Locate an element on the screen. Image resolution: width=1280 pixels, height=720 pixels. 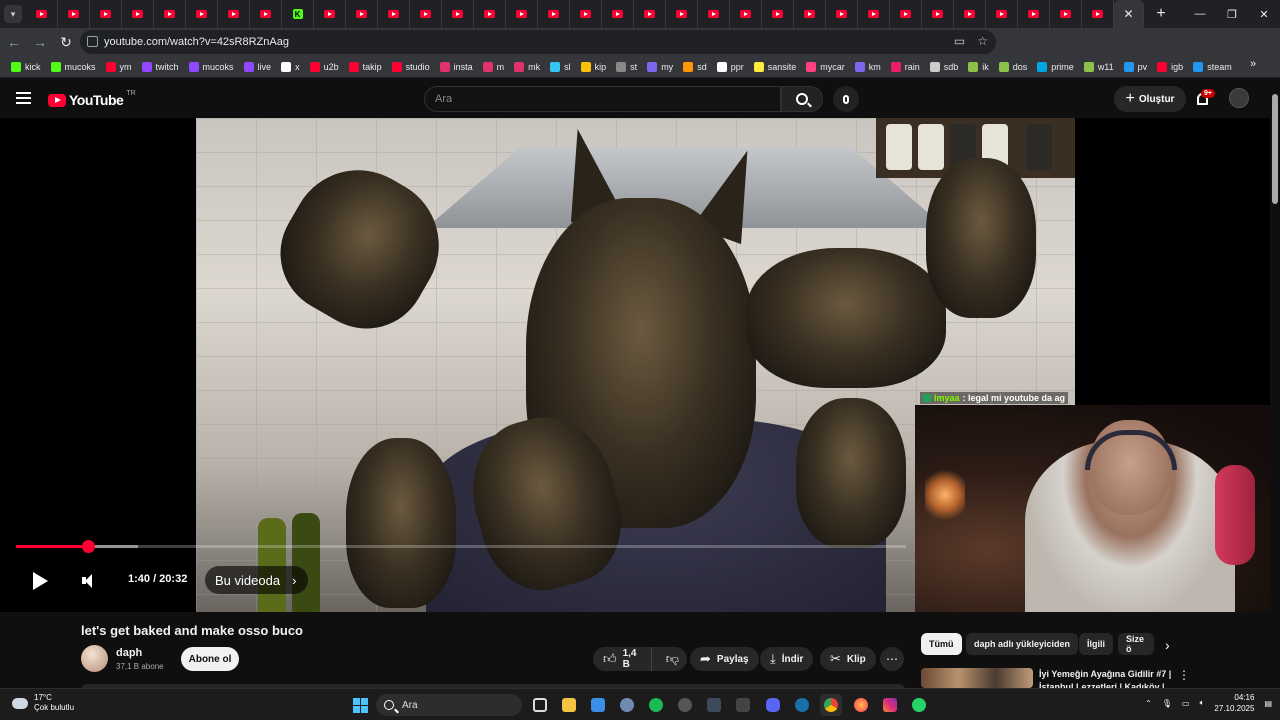
progress-bar is located at coordinates (461, 546).